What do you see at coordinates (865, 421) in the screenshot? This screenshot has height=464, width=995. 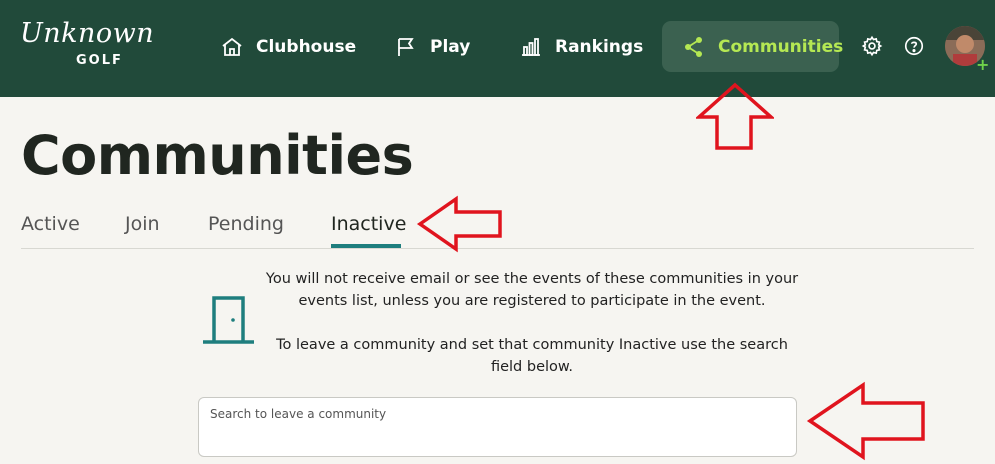 I see `annotation-arrow-left-search` at bounding box center [865, 421].